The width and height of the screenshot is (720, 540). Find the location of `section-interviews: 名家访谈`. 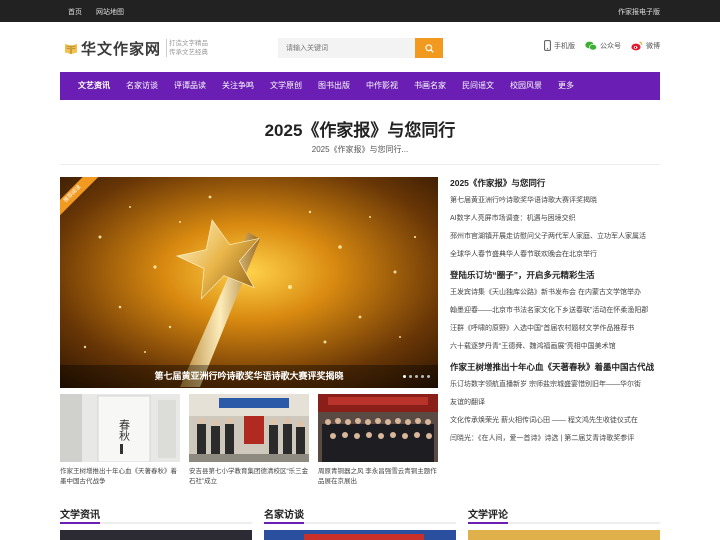

section-interviews: 名家访谈 is located at coordinates (360, 523).